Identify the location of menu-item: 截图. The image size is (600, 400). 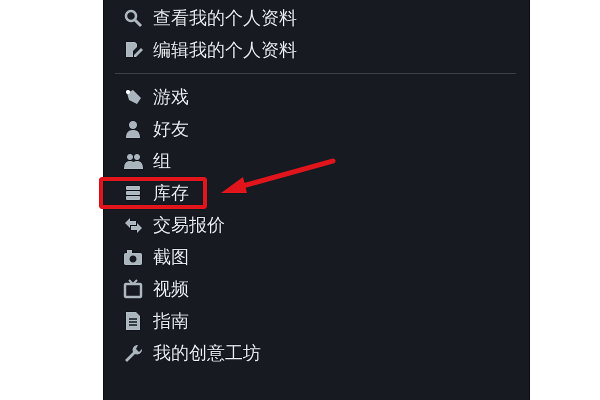
(153, 257).